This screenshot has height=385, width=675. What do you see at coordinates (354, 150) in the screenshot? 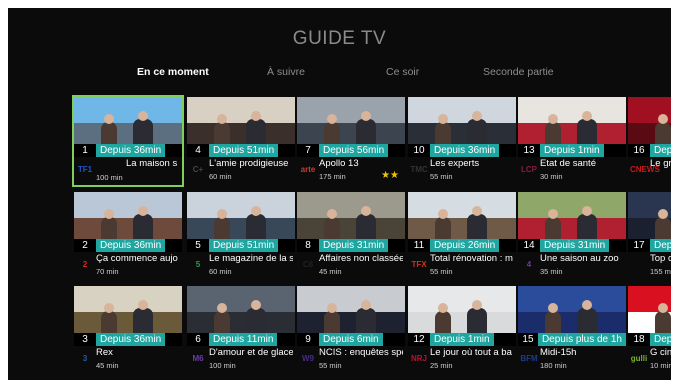
I see `elapsed-badge: Depuis 56min` at bounding box center [354, 150].